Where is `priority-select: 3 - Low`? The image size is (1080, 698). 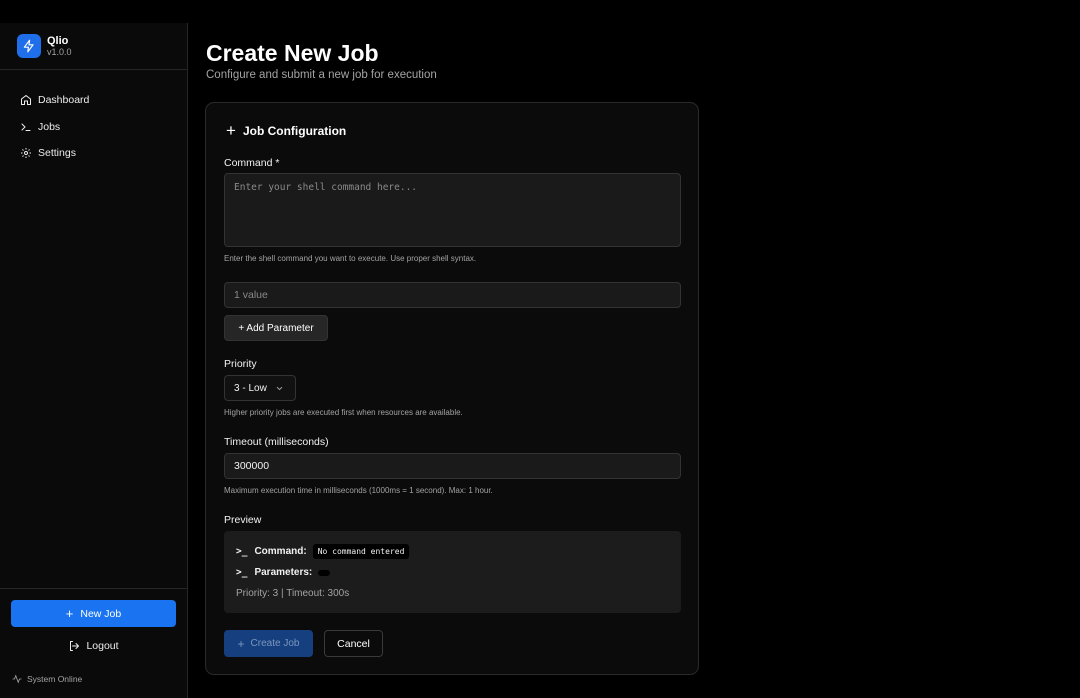 priority-select: 3 - Low is located at coordinates (260, 388).